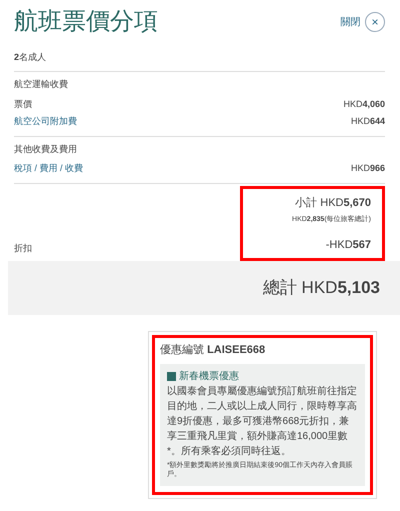  I want to click on offer-description: 以國泰會員專屬優惠編號預訂航班前往指定目的地，二人或以上成人同行，限時尊享高達9折優惠，最多可獲港幣668元折扣，兼享三重飛凡里賞，額外賺高達16,000里數*。所有乘客必須同時往返。, so click(262, 422).